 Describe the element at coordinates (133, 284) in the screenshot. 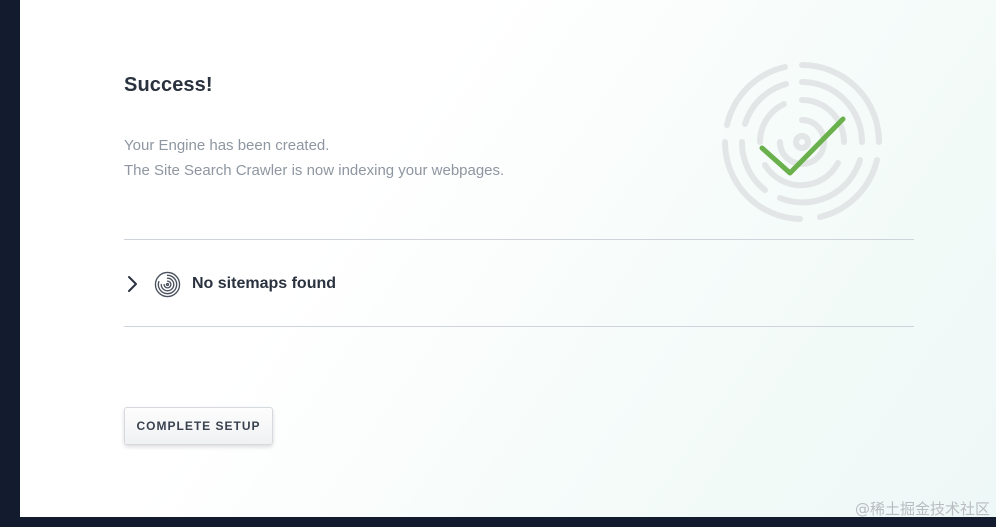

I see `chevron-right-icon` at that location.